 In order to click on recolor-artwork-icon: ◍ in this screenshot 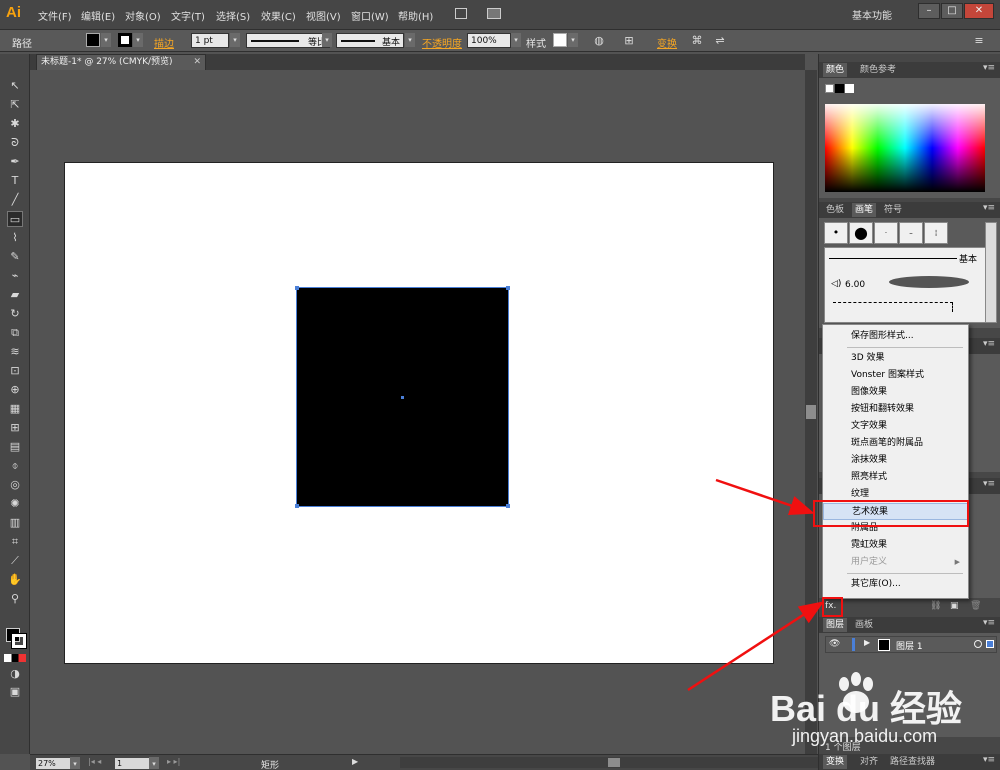, I will do `click(599, 41)`.